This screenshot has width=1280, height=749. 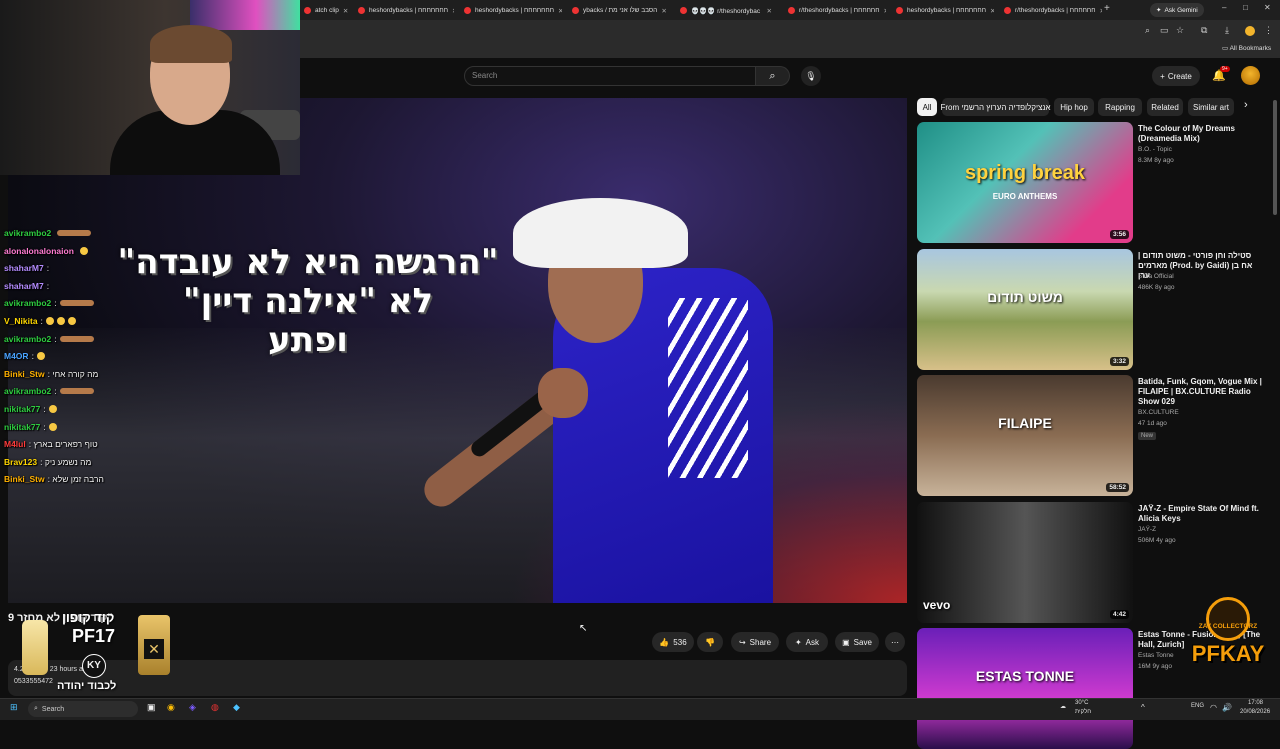 I want to click on downloads-icon: ⤓, so click(x=1227, y=30).